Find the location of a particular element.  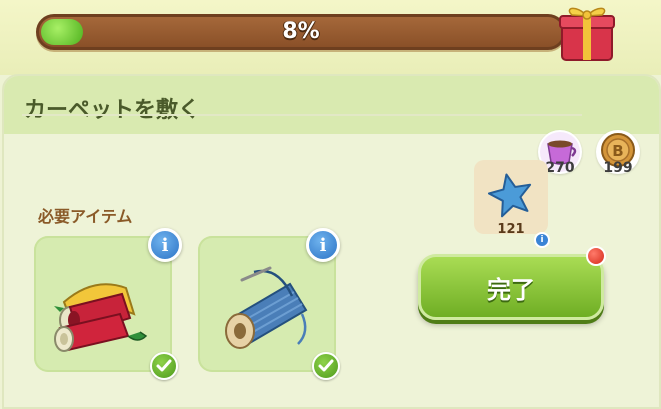

fabric-rolls-icon is located at coordinates (101, 317).